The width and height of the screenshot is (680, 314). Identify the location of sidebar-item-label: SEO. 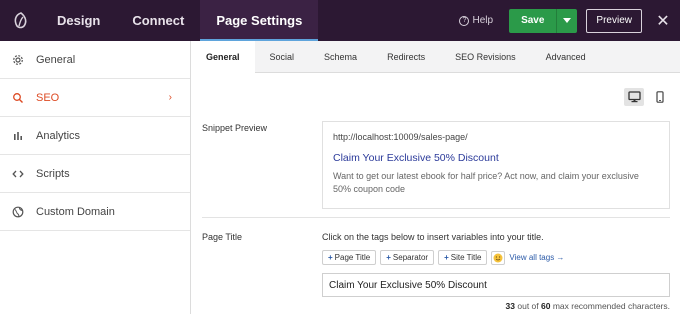
(48, 97).